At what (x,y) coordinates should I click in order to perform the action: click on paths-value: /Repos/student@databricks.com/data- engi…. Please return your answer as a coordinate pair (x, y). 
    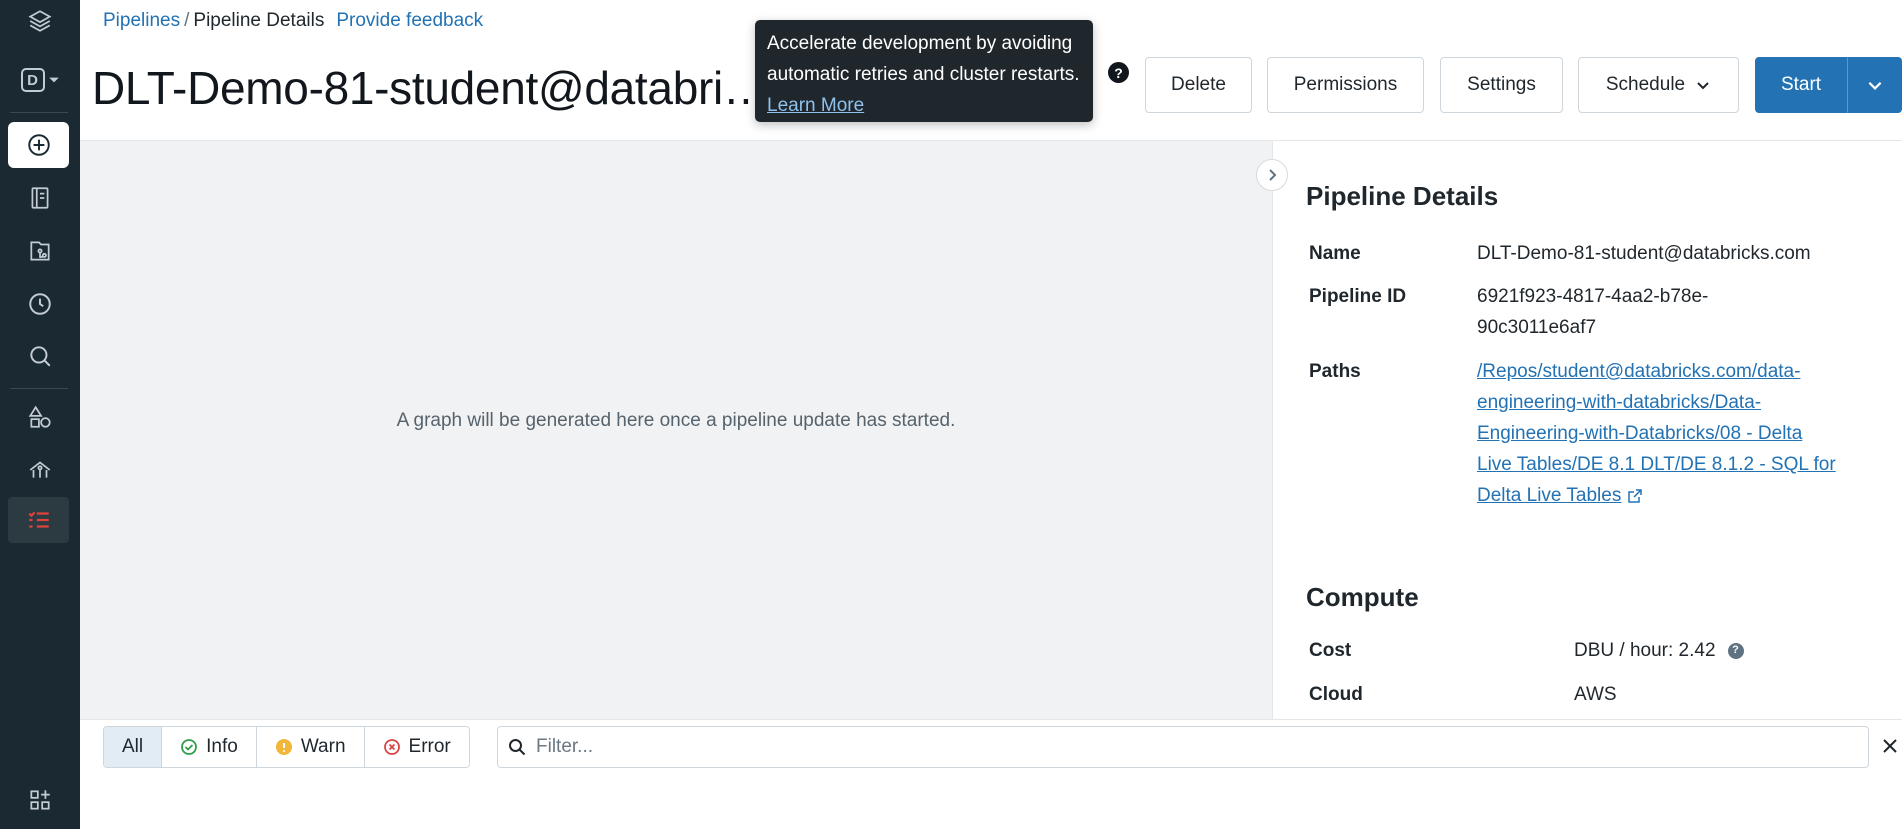
    Looking at the image, I should click on (1677, 433).